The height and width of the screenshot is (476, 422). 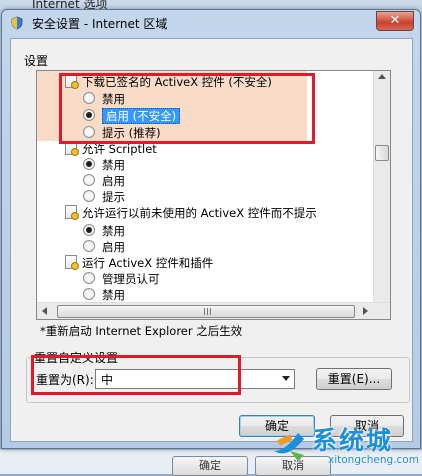 What do you see at coordinates (382, 153) in the screenshot?
I see `vertical-scroll-thumb` at bounding box center [382, 153].